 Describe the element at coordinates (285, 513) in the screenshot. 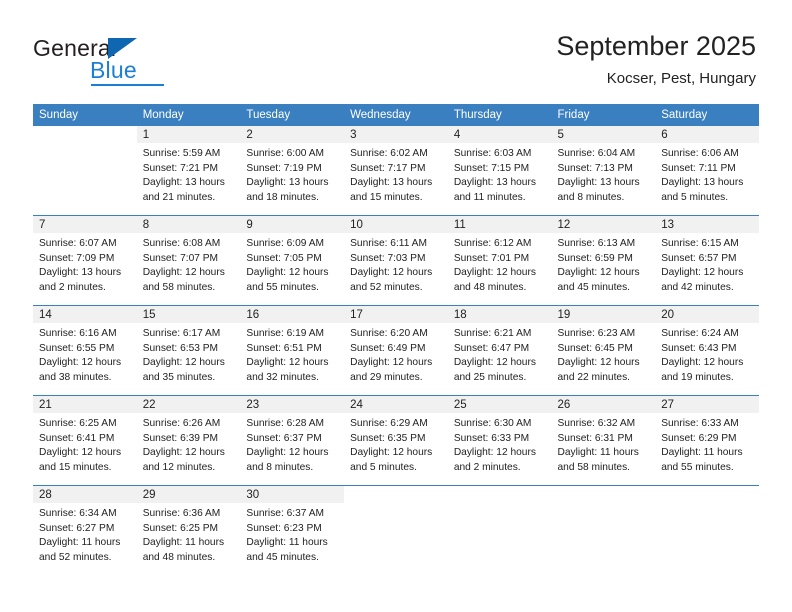

I see `sunrise-time: Sunrise: 6:37 AM` at that location.